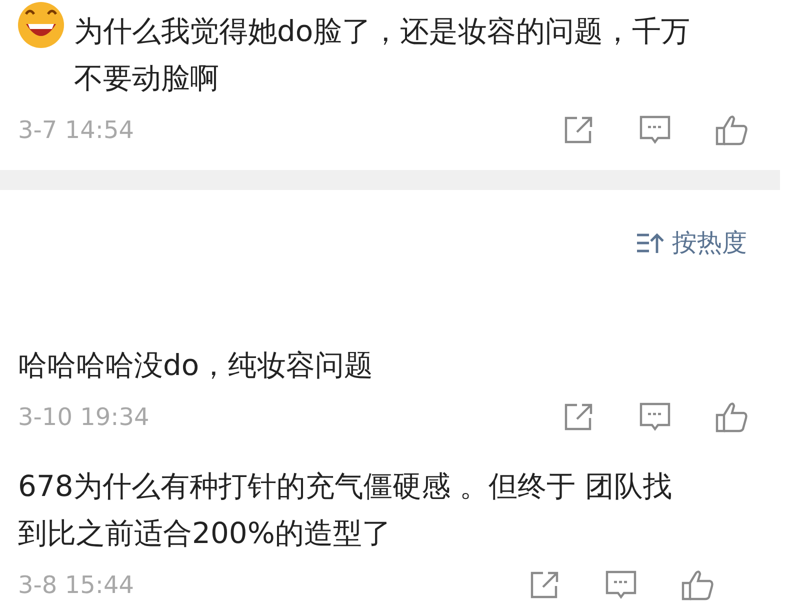 This screenshot has height=614, width=785. I want to click on sort-icon, so click(650, 243).